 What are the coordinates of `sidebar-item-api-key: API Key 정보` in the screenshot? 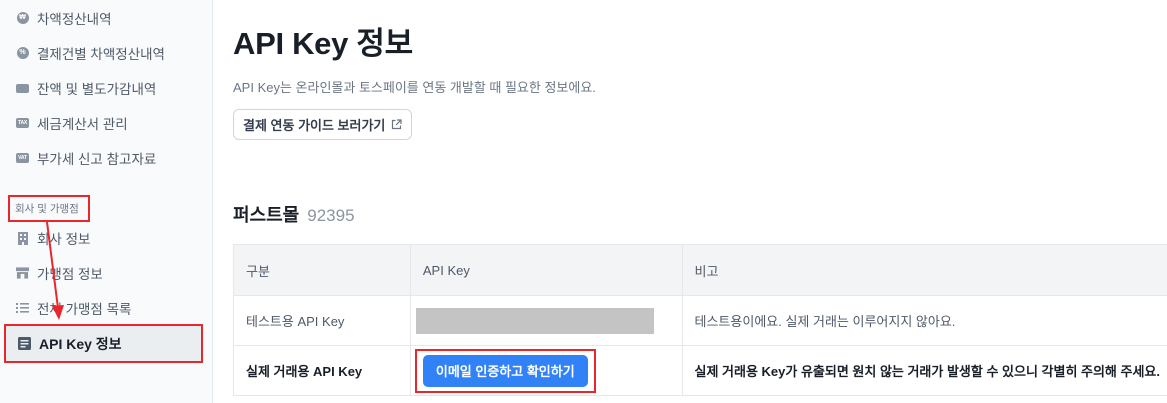 It's located at (103, 343).